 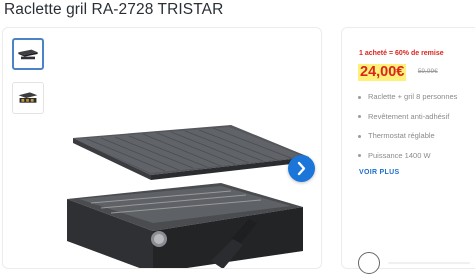 I want to click on feature-label: Thermostat réglable, so click(x=401, y=135).